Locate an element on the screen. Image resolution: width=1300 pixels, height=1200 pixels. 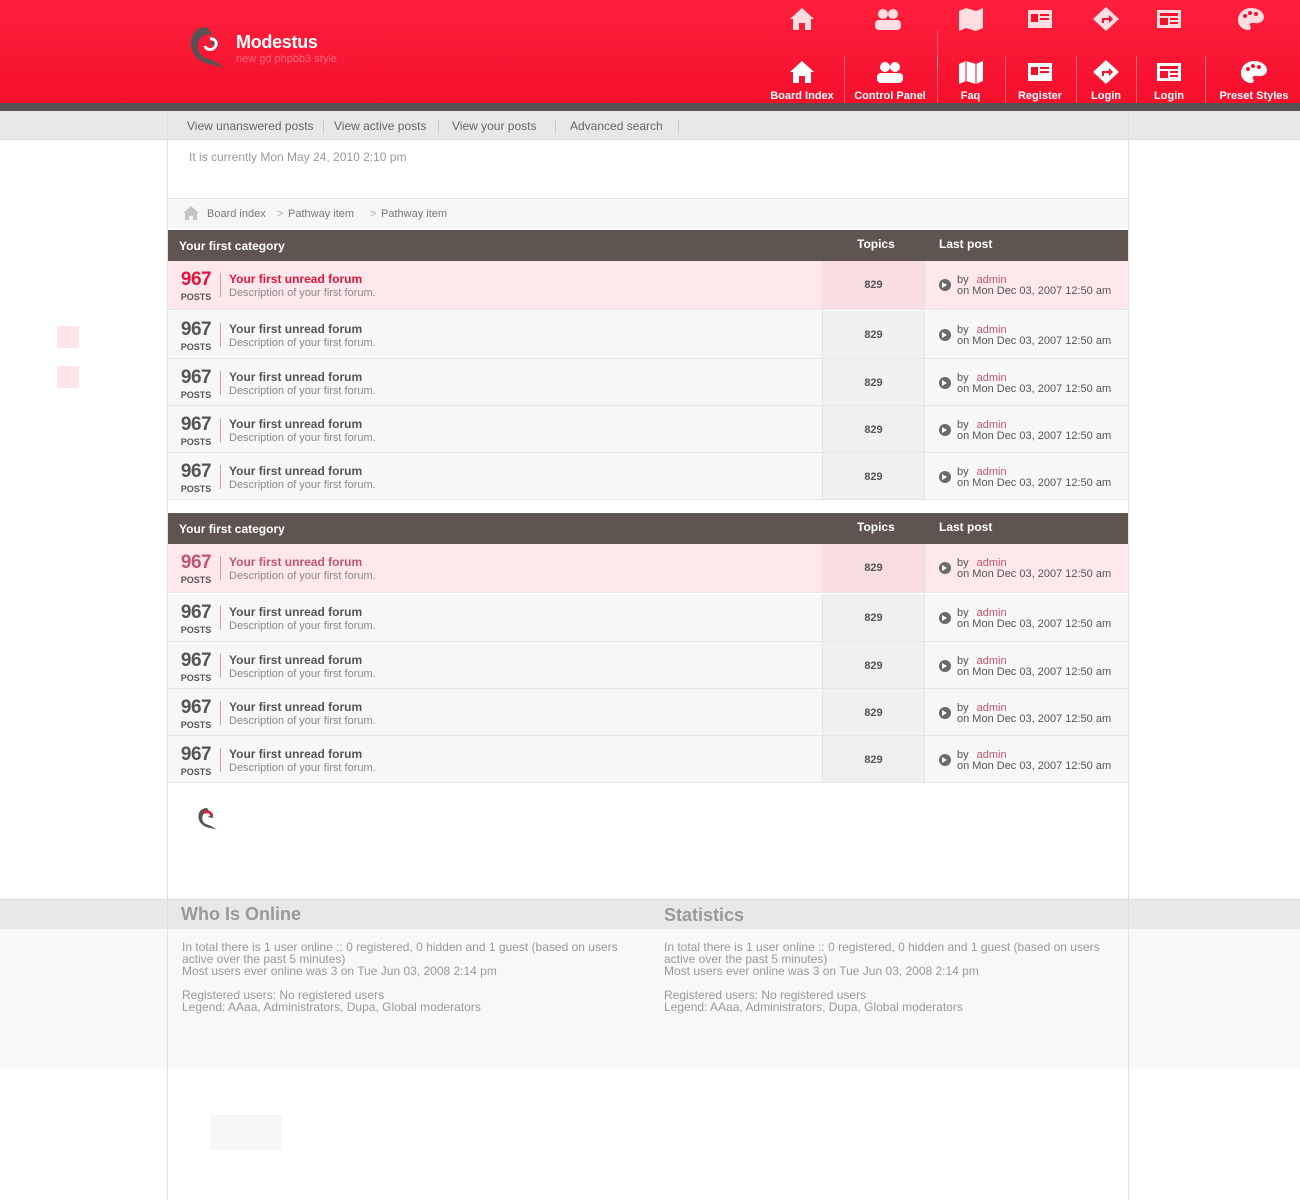
statistics-title: Statistics is located at coordinates (704, 915).